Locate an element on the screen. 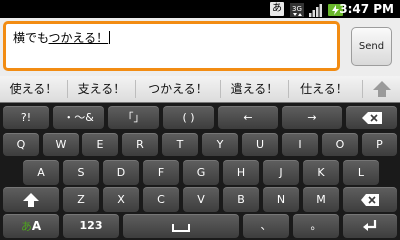 Image resolution: width=400 pixels, height=240 pixels. key-label: F is located at coordinates (161, 172).